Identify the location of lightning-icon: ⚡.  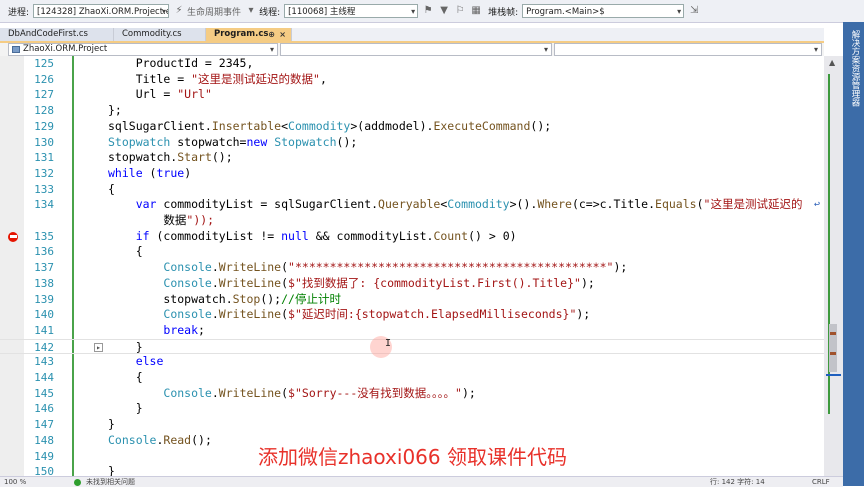
(179, 11).